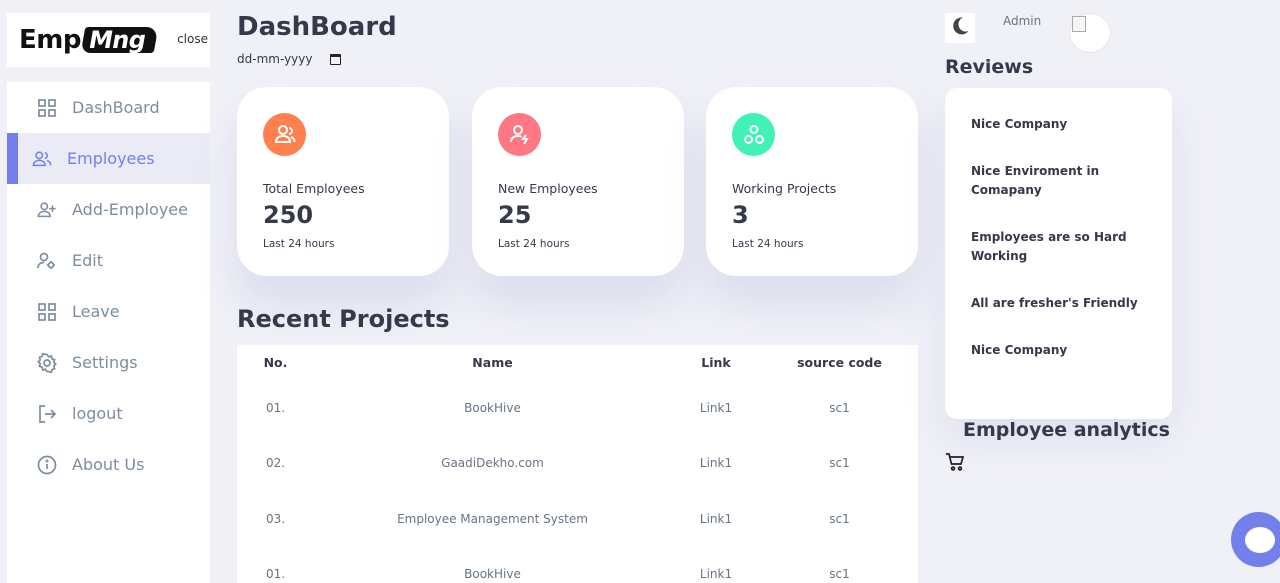 This screenshot has height=583, width=1280. What do you see at coordinates (784, 188) in the screenshot?
I see `card-label: Working Projects` at bounding box center [784, 188].